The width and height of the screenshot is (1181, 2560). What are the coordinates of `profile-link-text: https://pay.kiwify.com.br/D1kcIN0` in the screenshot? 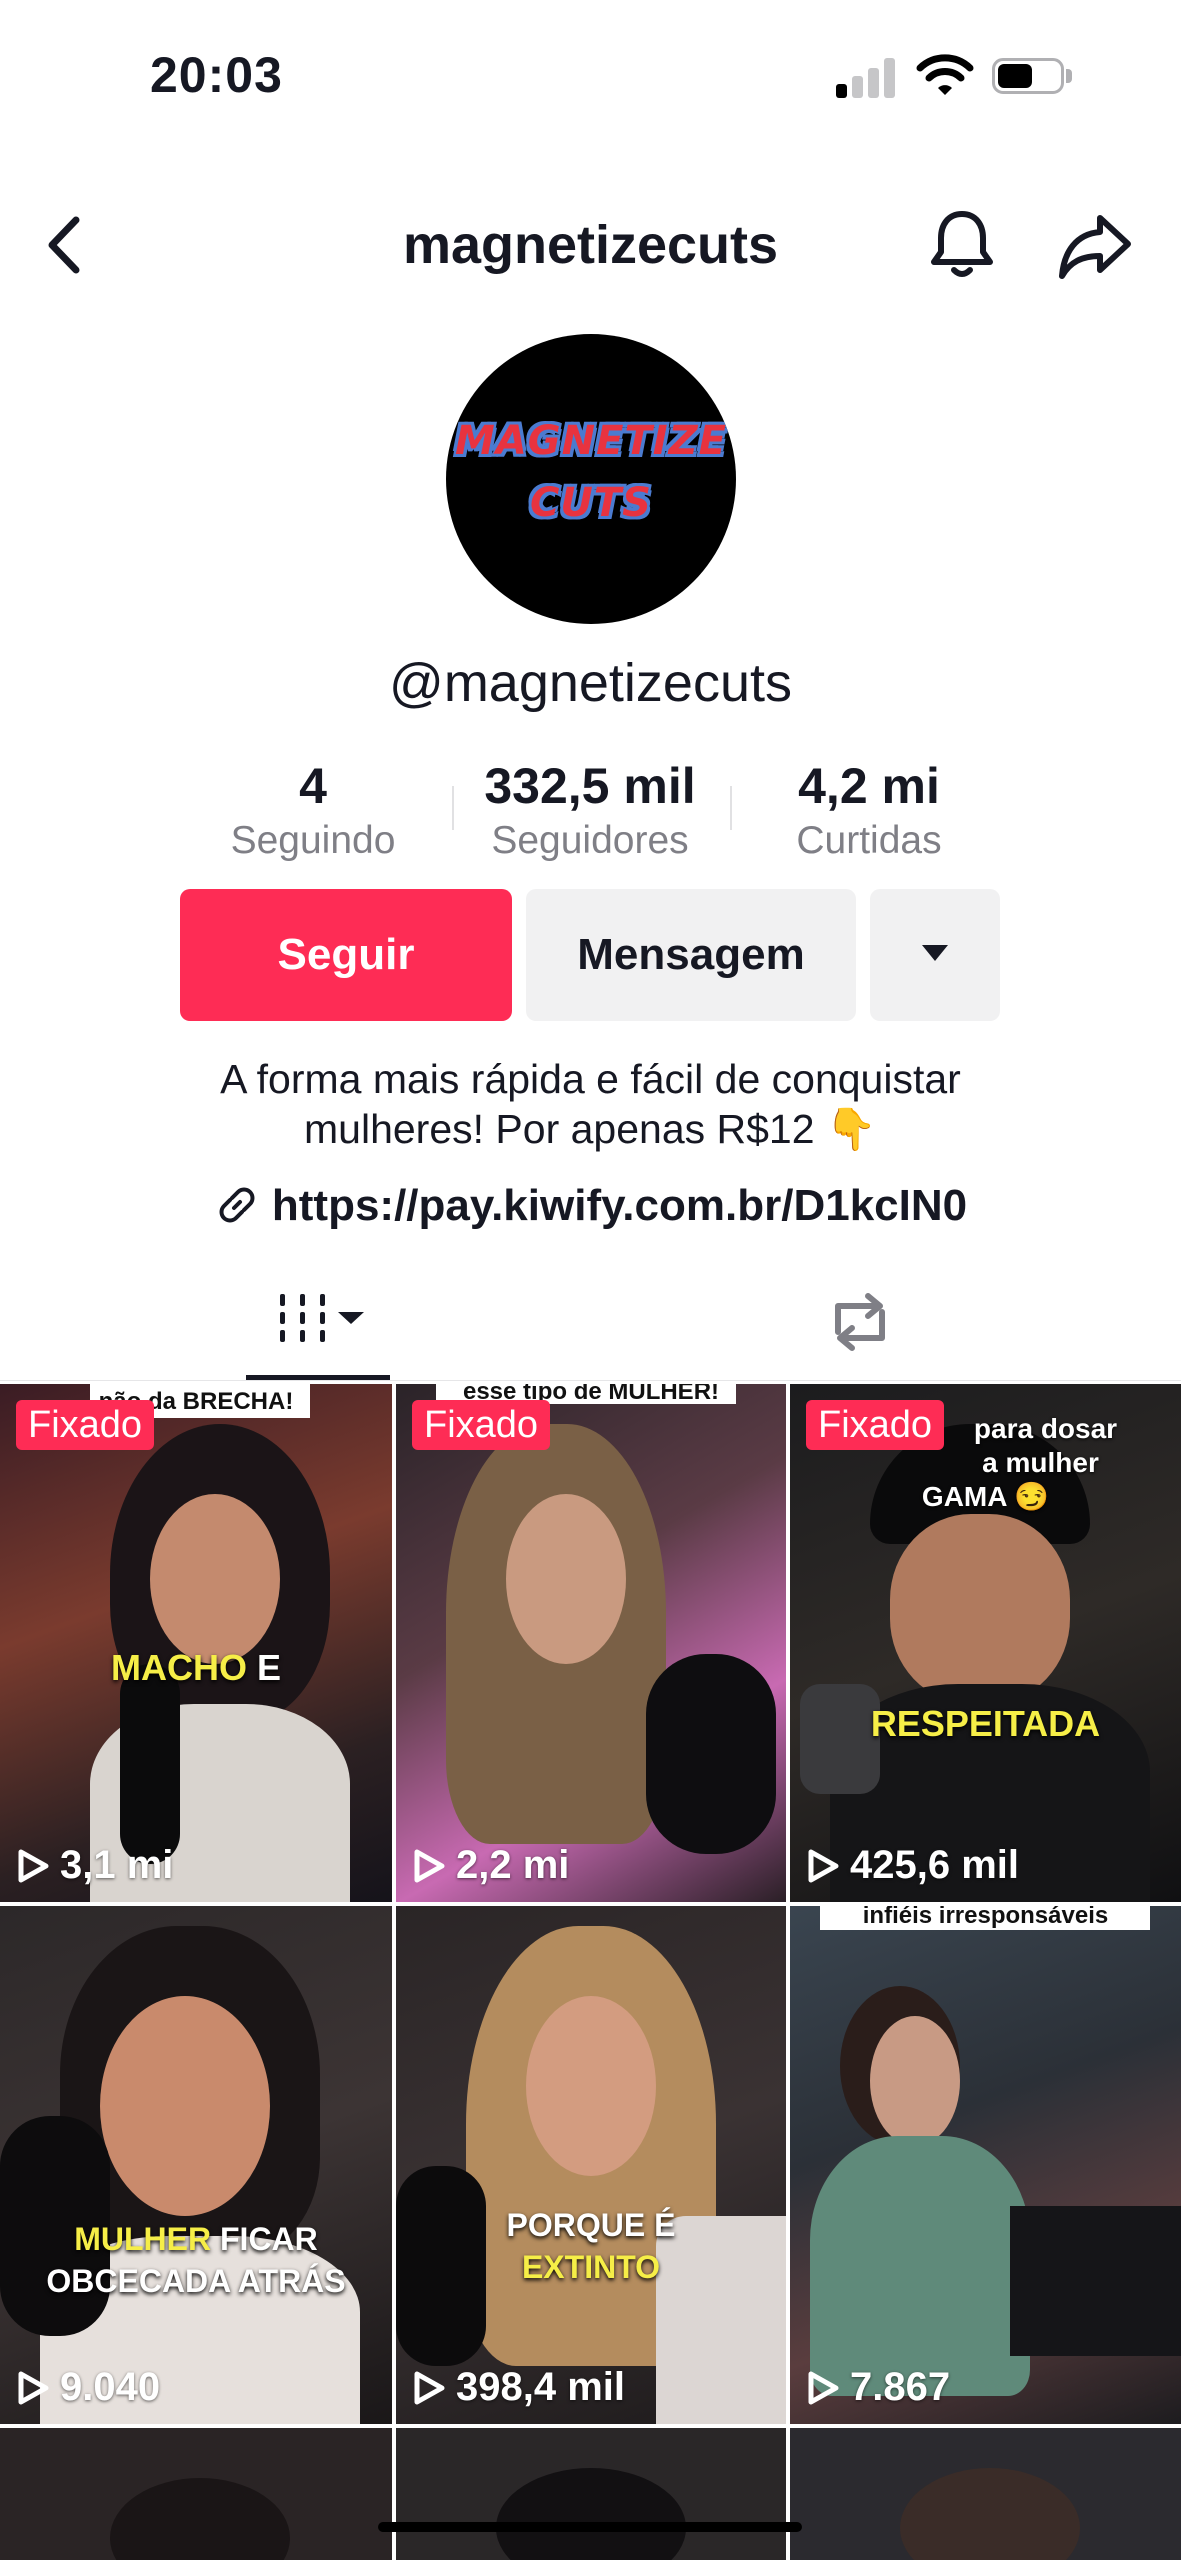 It's located at (619, 1205).